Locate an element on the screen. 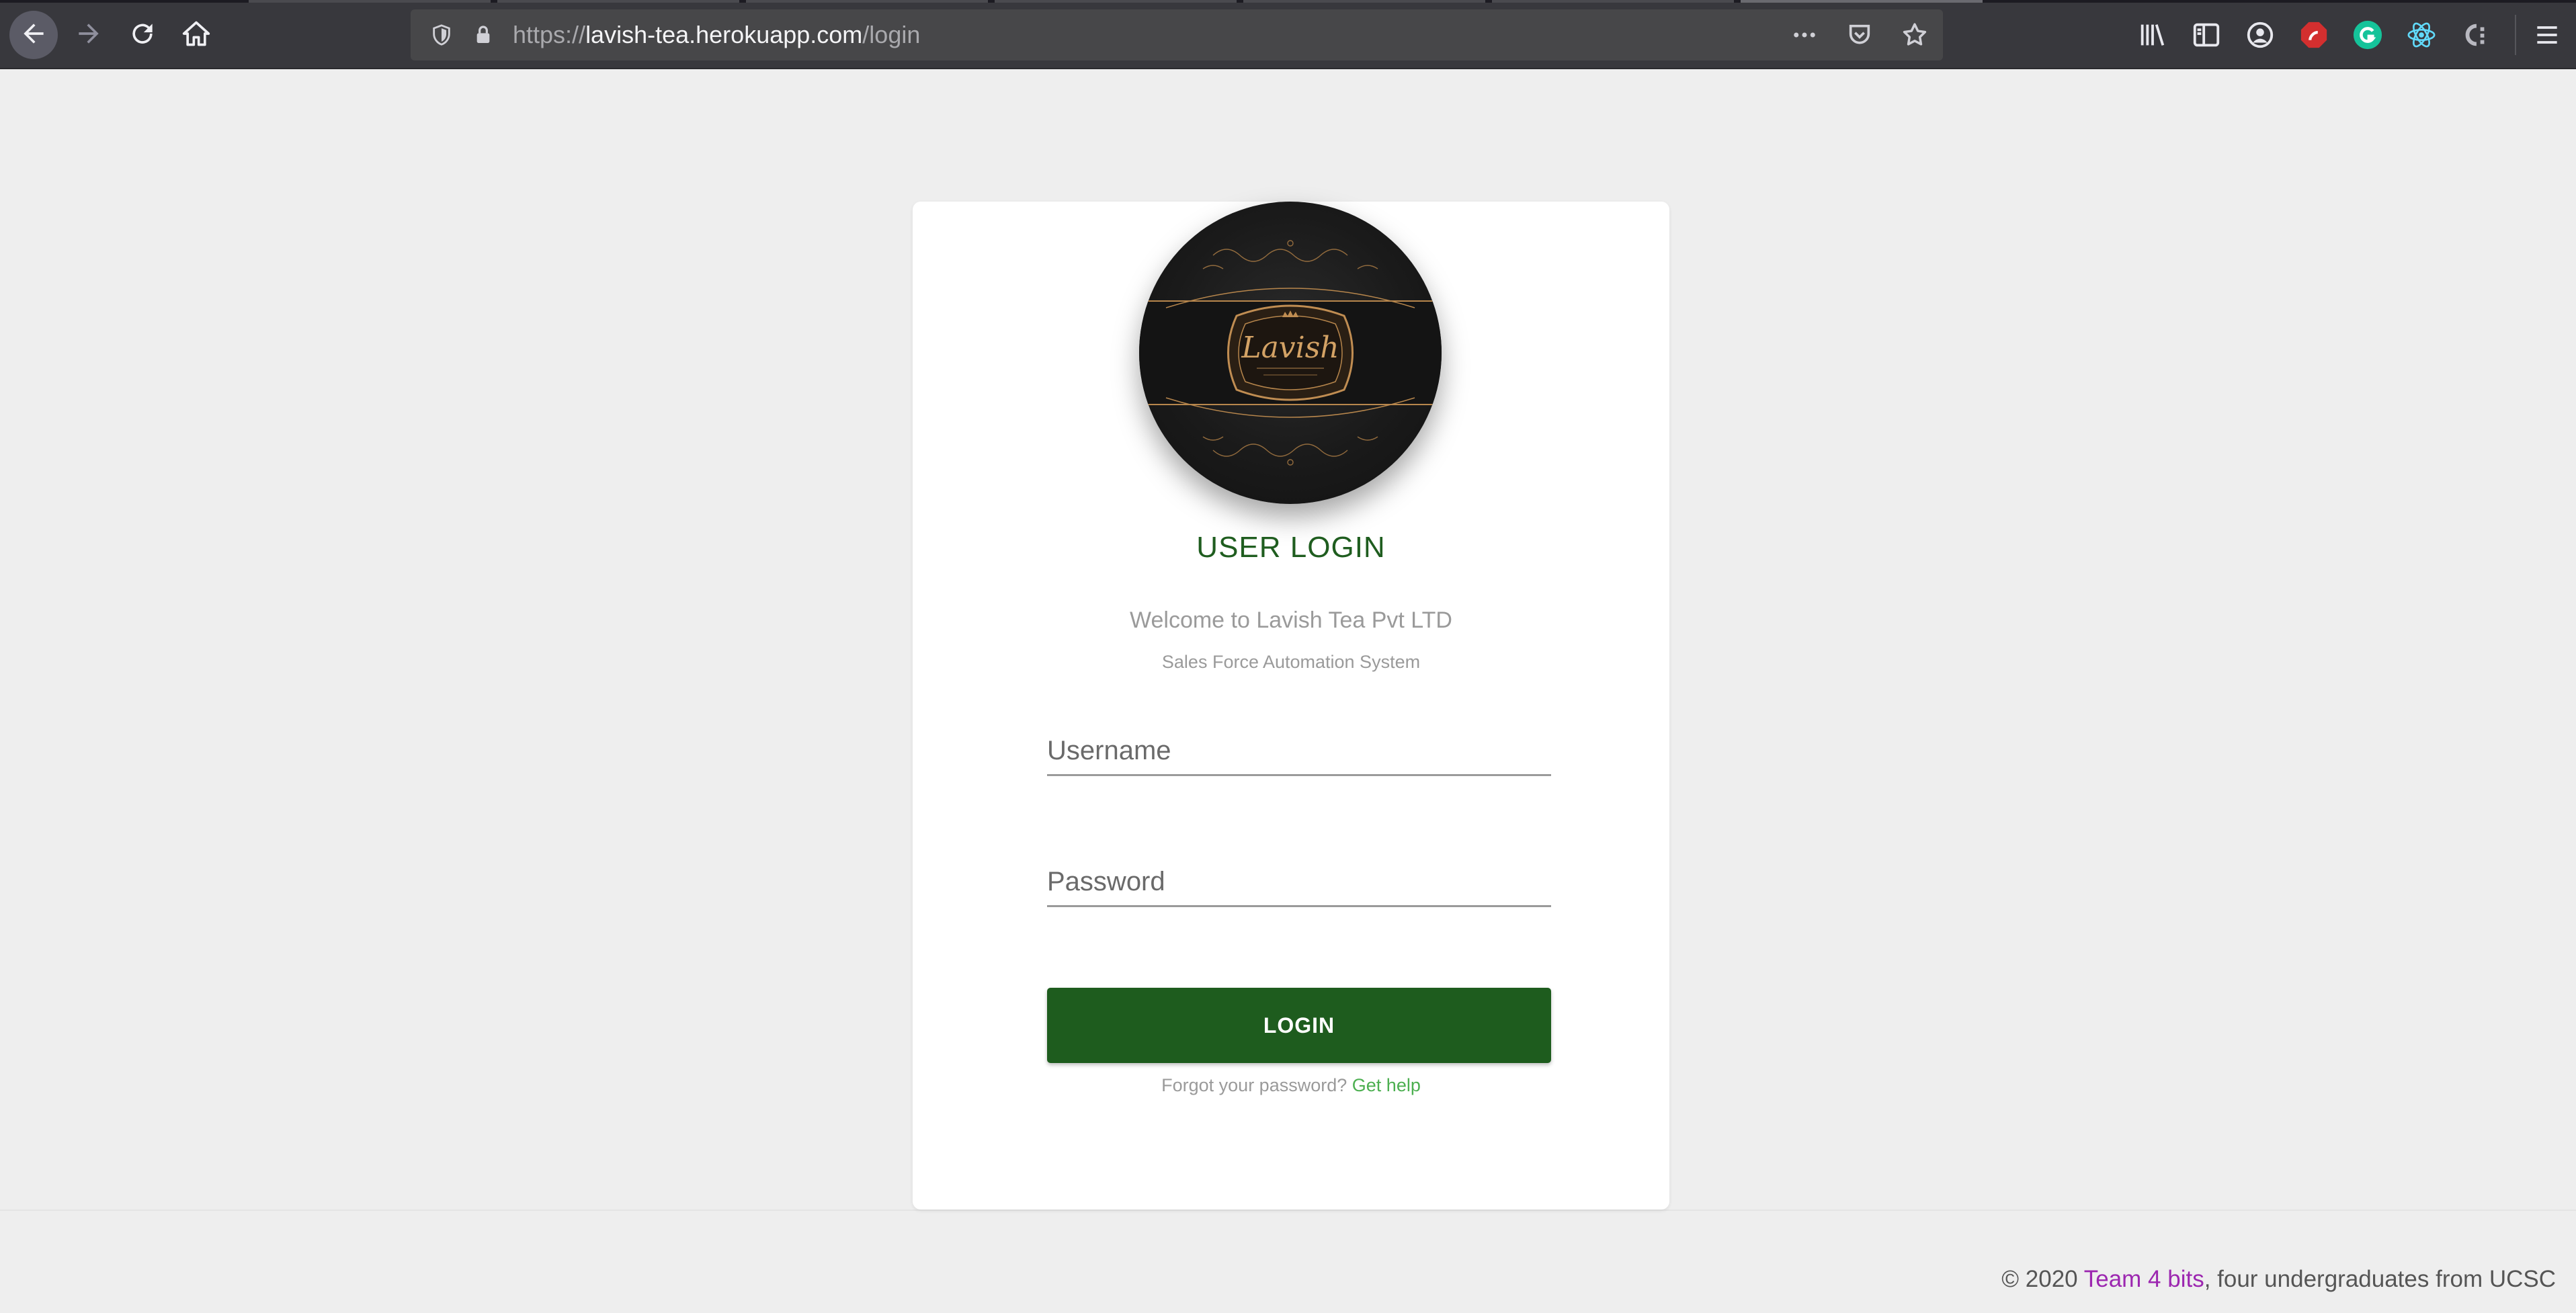 Image resolution: width=2576 pixels, height=1313 pixels. reload-icon is located at coordinates (142, 36).